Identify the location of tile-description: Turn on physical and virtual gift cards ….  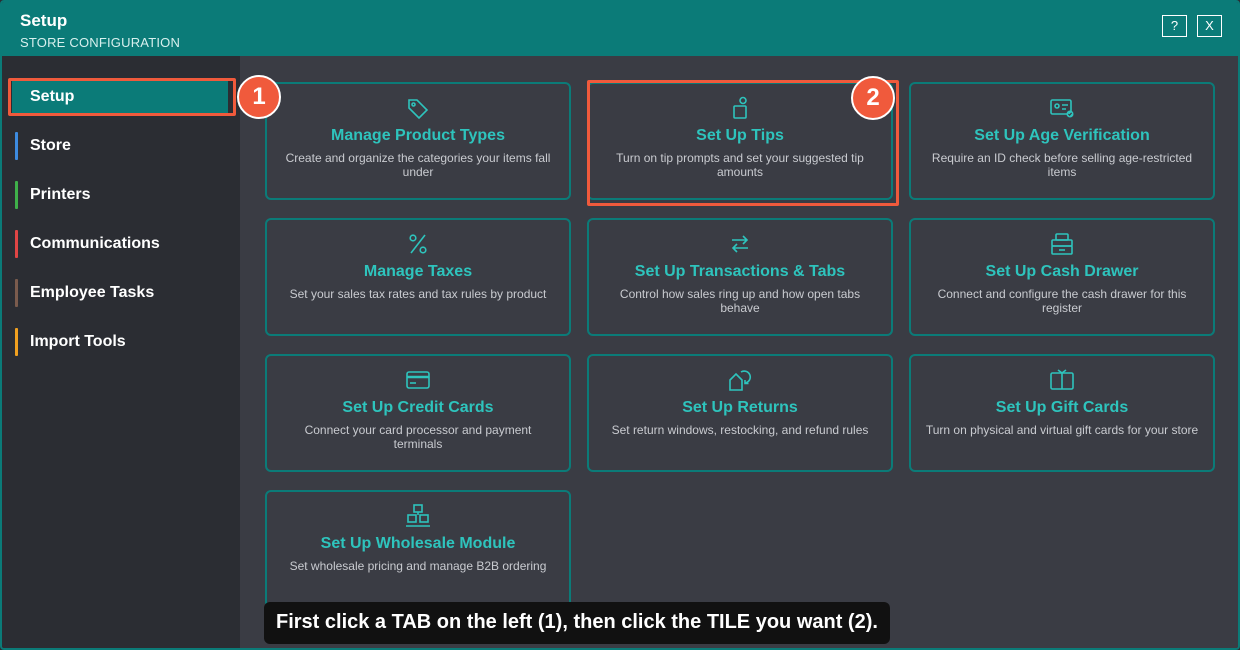
(1062, 430).